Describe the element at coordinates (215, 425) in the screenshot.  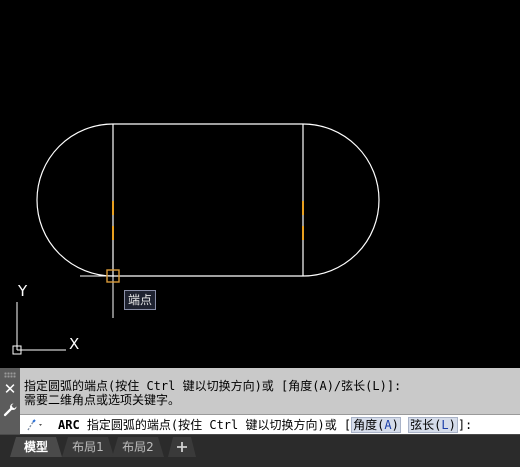
I see `command-prompt-text: 指定圆弧的端点(按住 Ctrl 键以切换方向)或 [` at that location.